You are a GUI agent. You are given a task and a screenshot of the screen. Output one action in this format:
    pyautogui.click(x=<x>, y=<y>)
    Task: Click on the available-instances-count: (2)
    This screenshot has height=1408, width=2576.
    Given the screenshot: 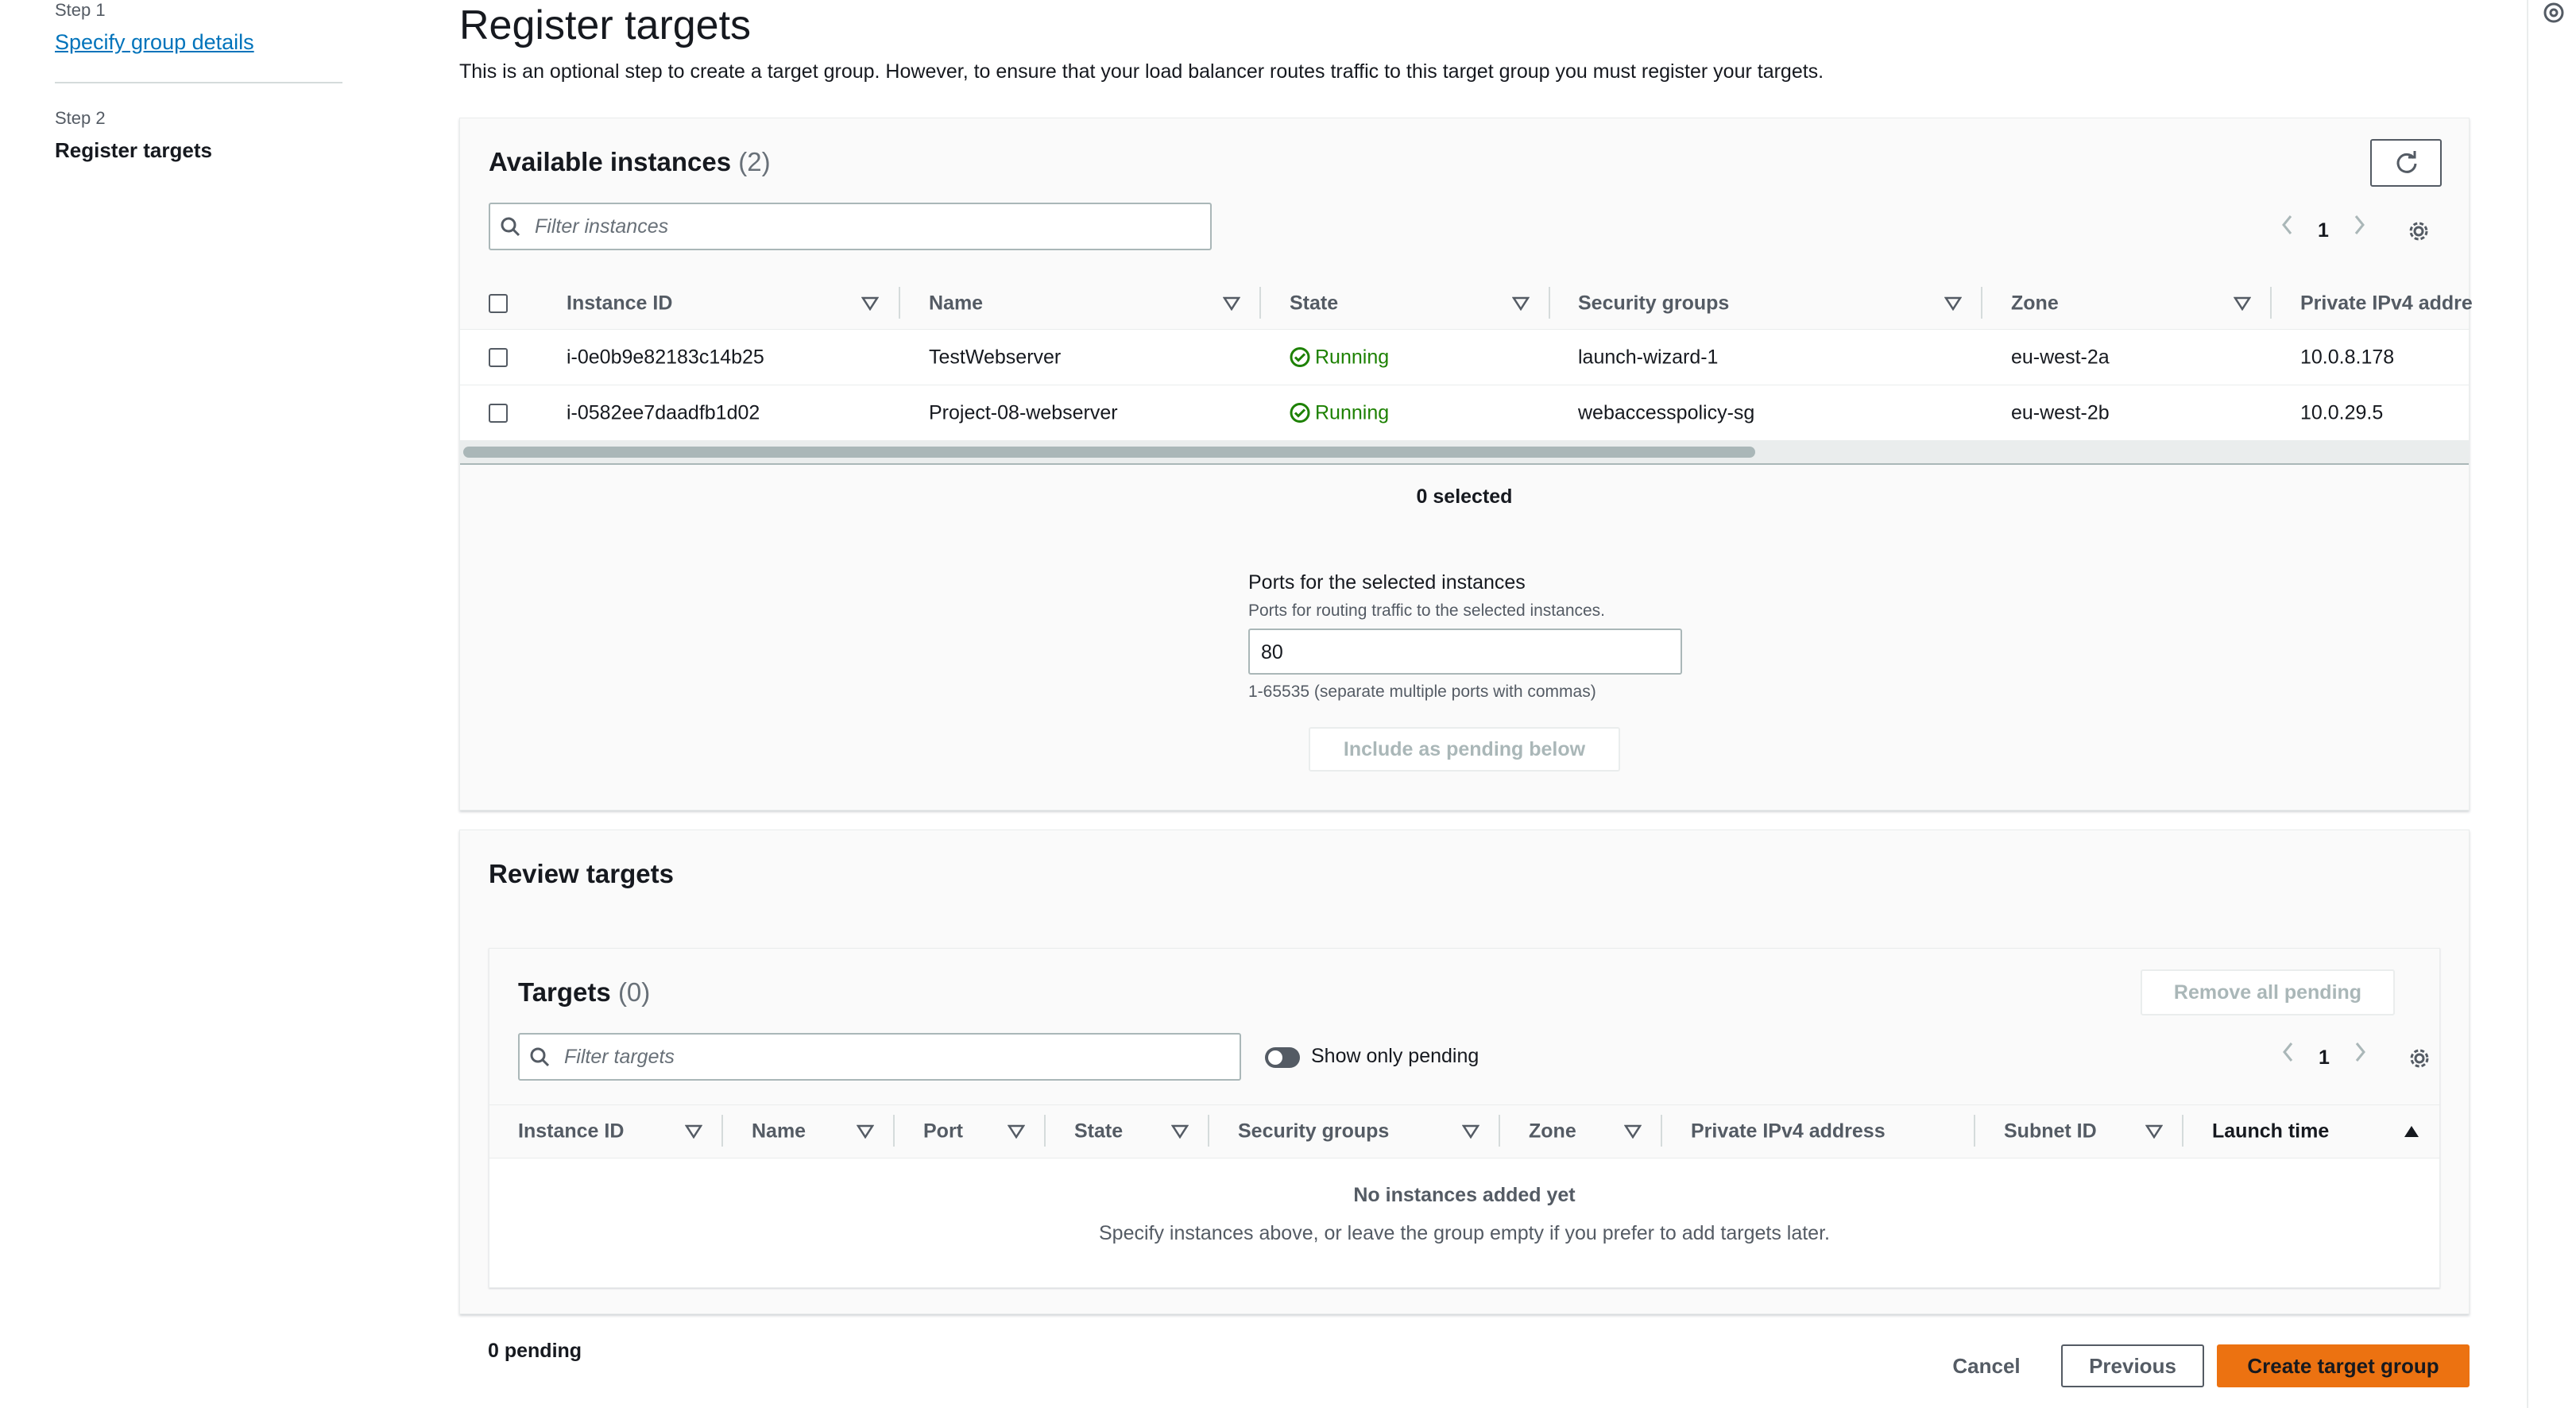 What is the action you would take?
    pyautogui.click(x=754, y=161)
    